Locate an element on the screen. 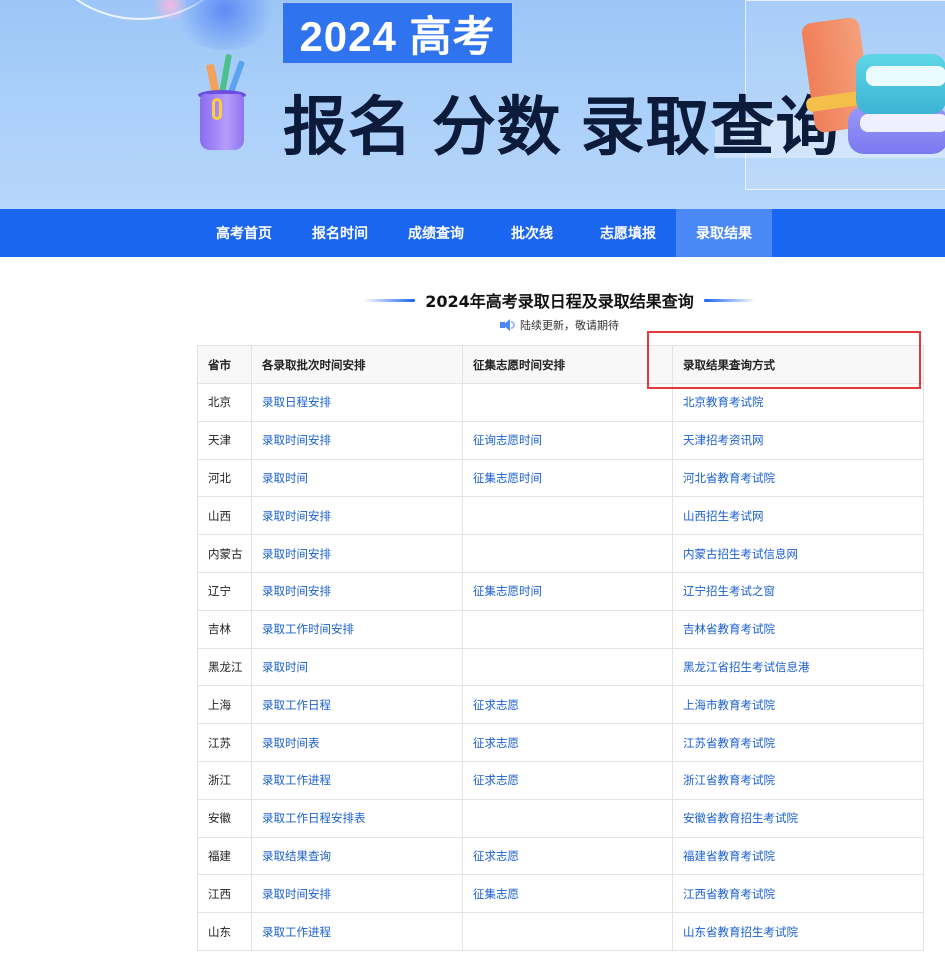 The height and width of the screenshot is (953, 945). province-cell: 辽宁 is located at coordinates (224, 591).